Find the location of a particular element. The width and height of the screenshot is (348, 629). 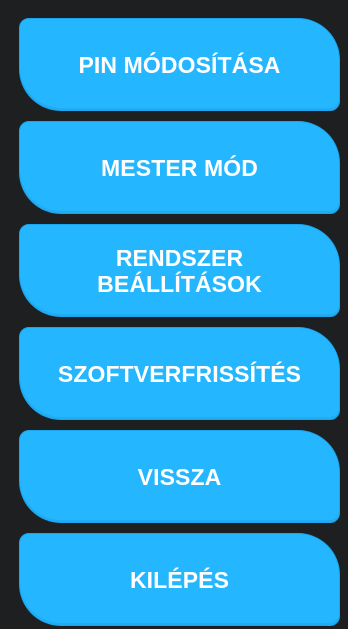

exit-label: KILÉPÉS is located at coordinates (179, 579).